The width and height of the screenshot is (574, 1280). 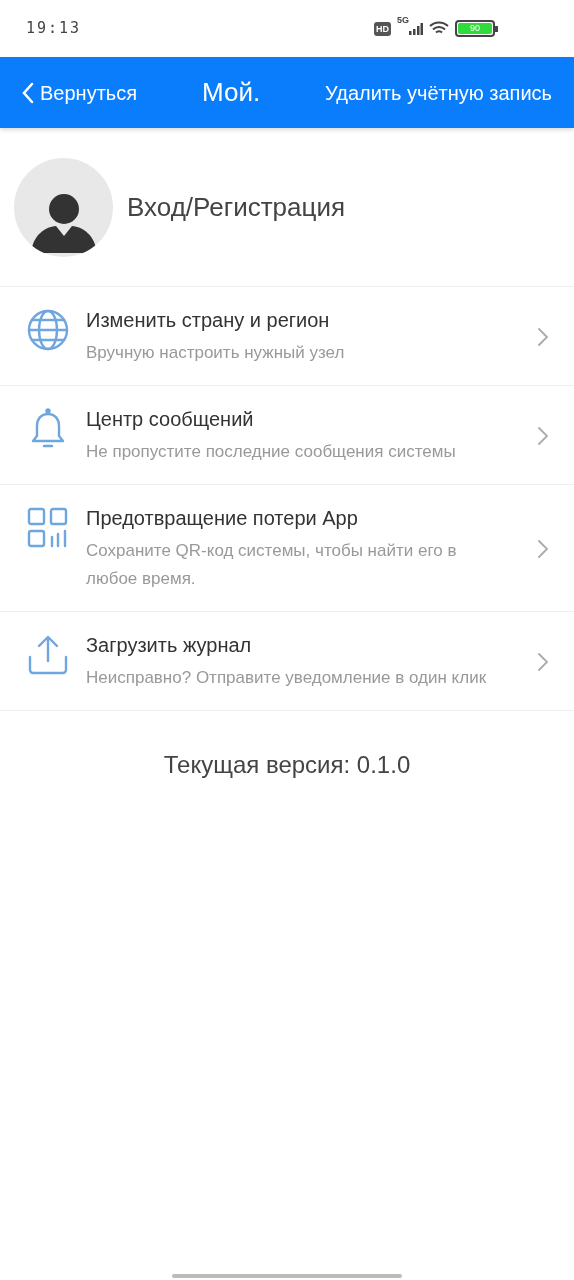 I want to click on network-label: 5G, so click(x=403, y=20).